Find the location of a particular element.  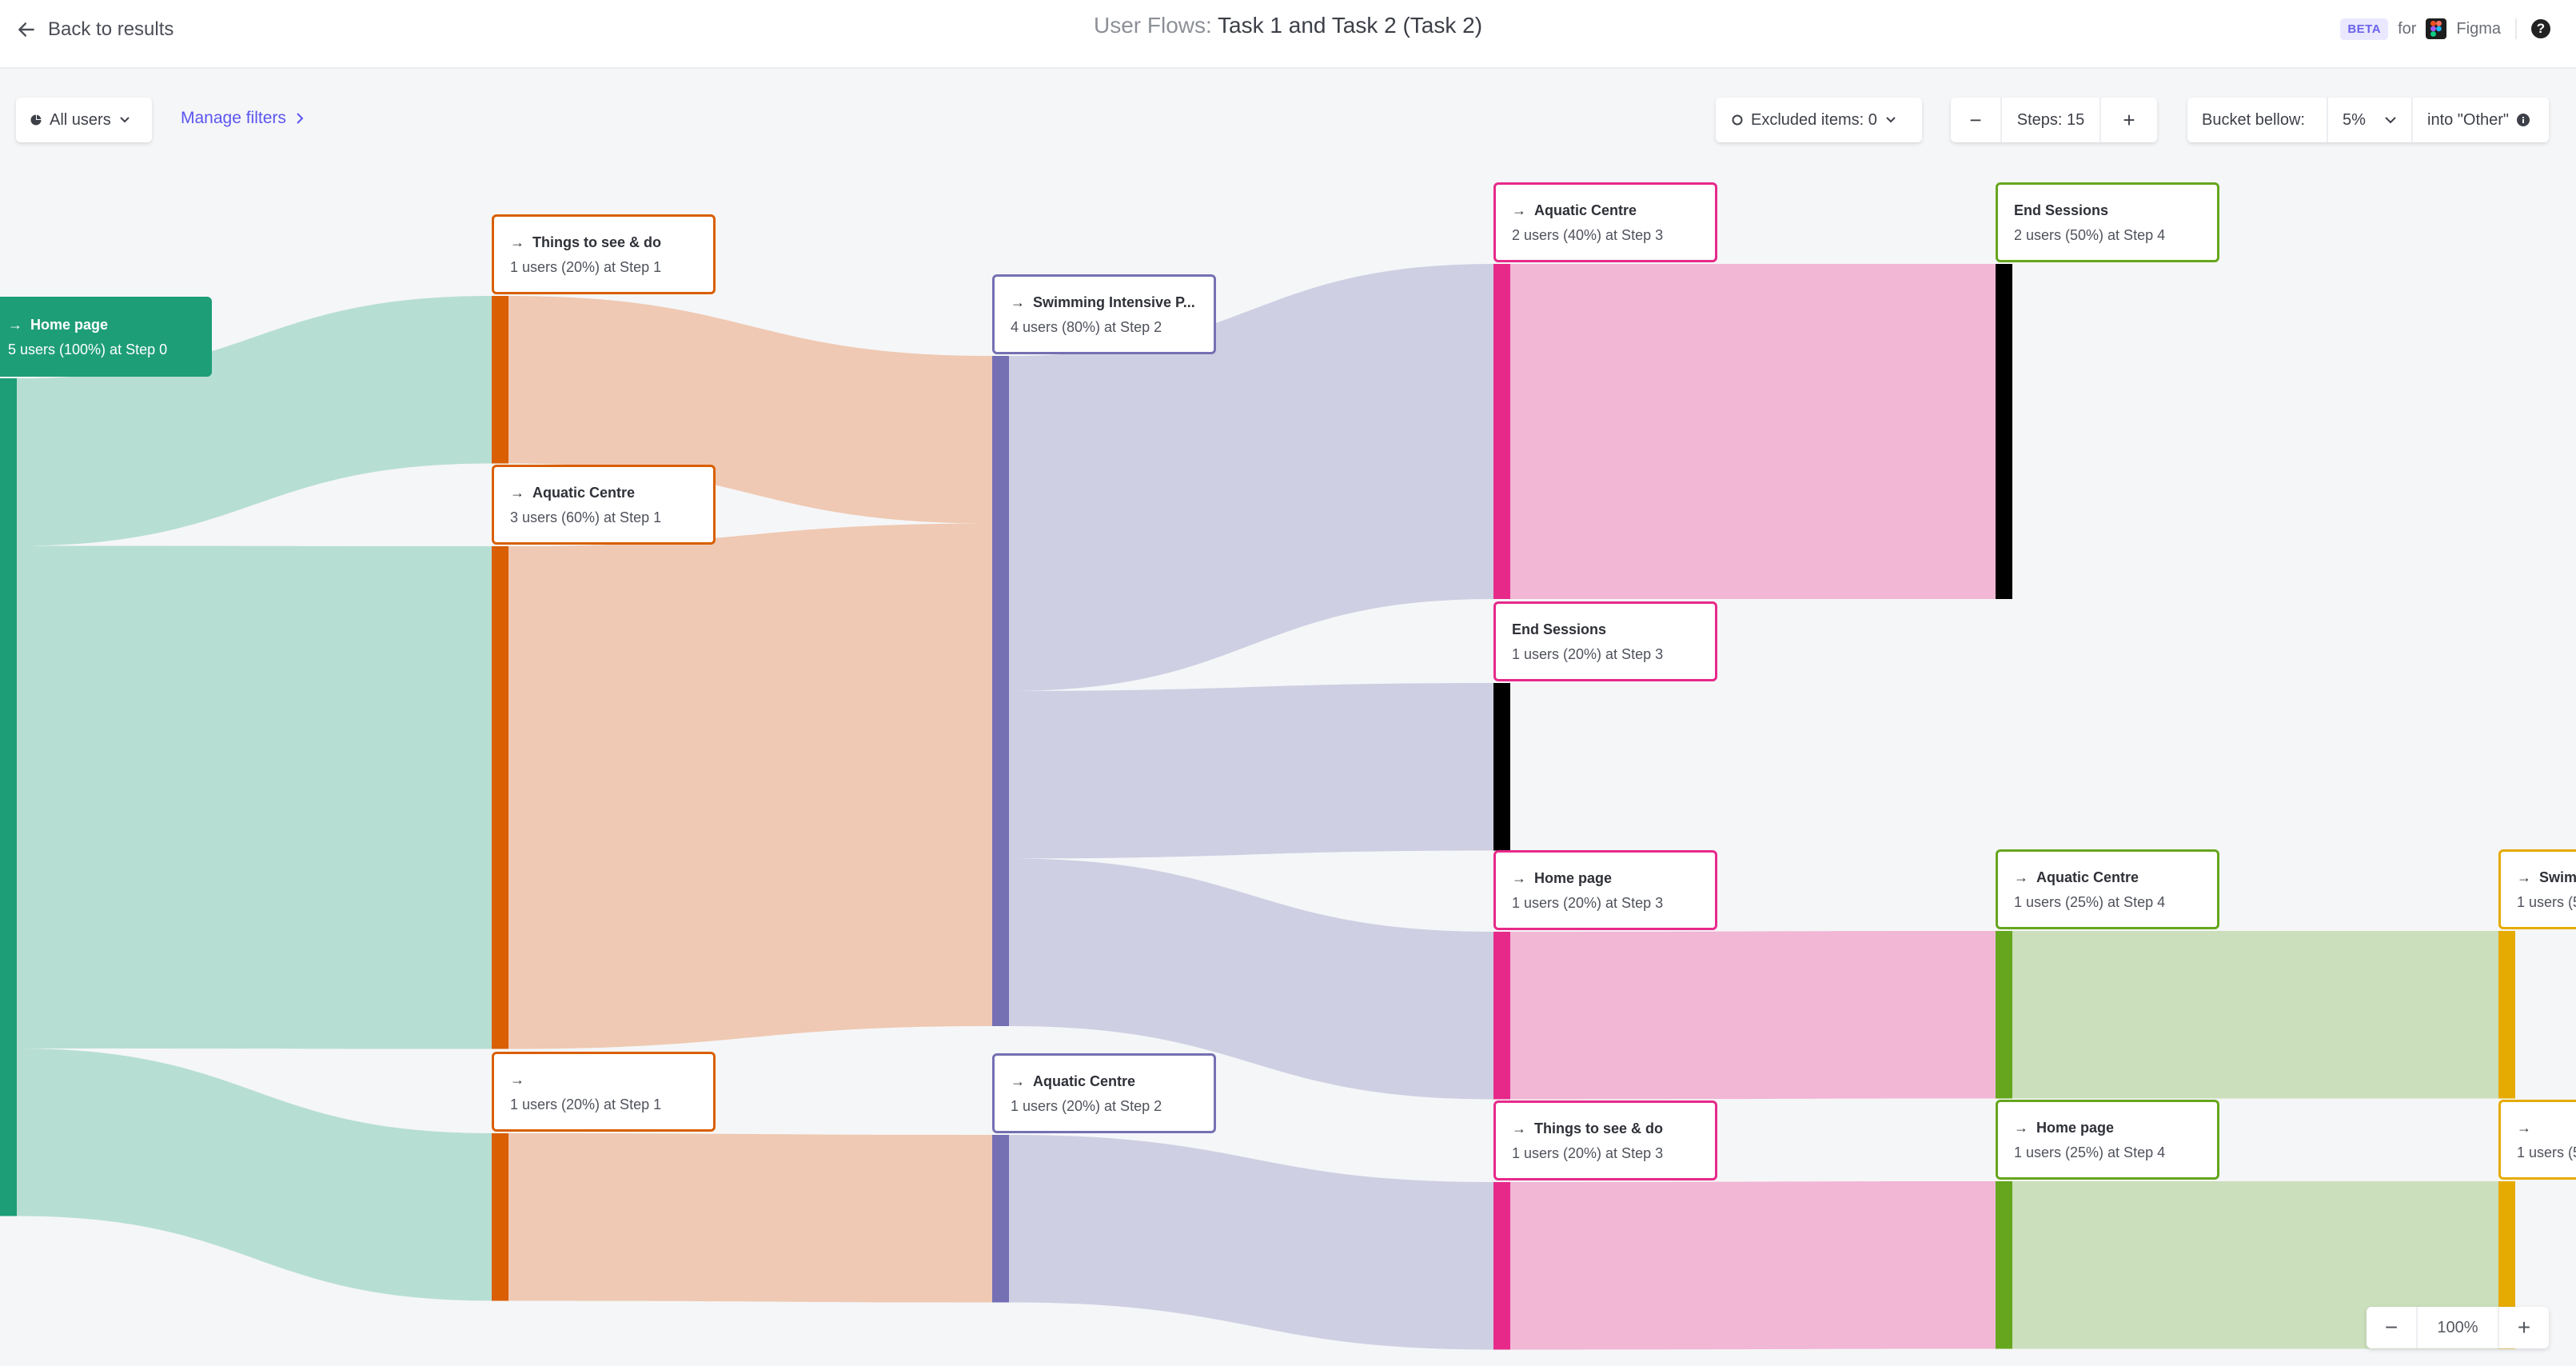

node-stats: 1 users (5 is located at coordinates (2546, 902).